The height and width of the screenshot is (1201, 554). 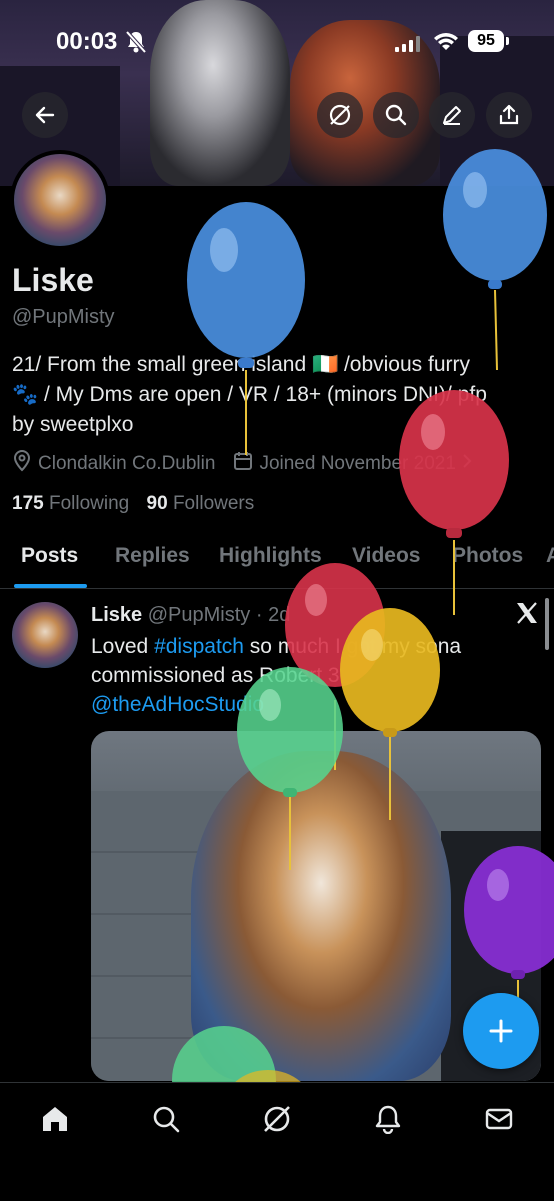 I want to click on nav-notifications, so click(x=388, y=1119).